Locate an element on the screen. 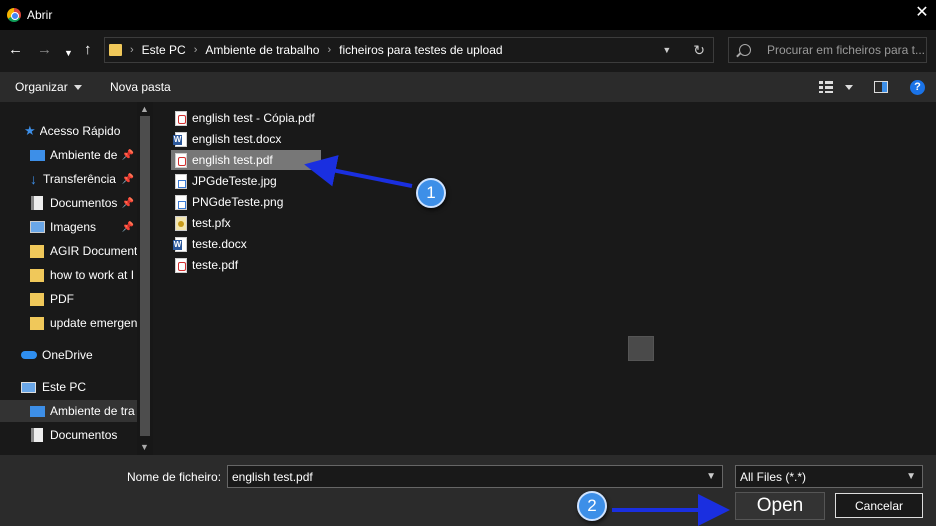  scrollbar-thumb is located at coordinates (145, 276).